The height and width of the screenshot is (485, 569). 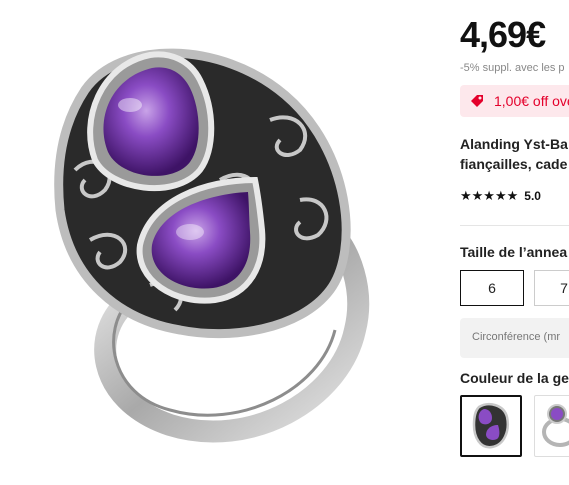 What do you see at coordinates (551, 288) in the screenshot?
I see `size-option-7: 7` at bounding box center [551, 288].